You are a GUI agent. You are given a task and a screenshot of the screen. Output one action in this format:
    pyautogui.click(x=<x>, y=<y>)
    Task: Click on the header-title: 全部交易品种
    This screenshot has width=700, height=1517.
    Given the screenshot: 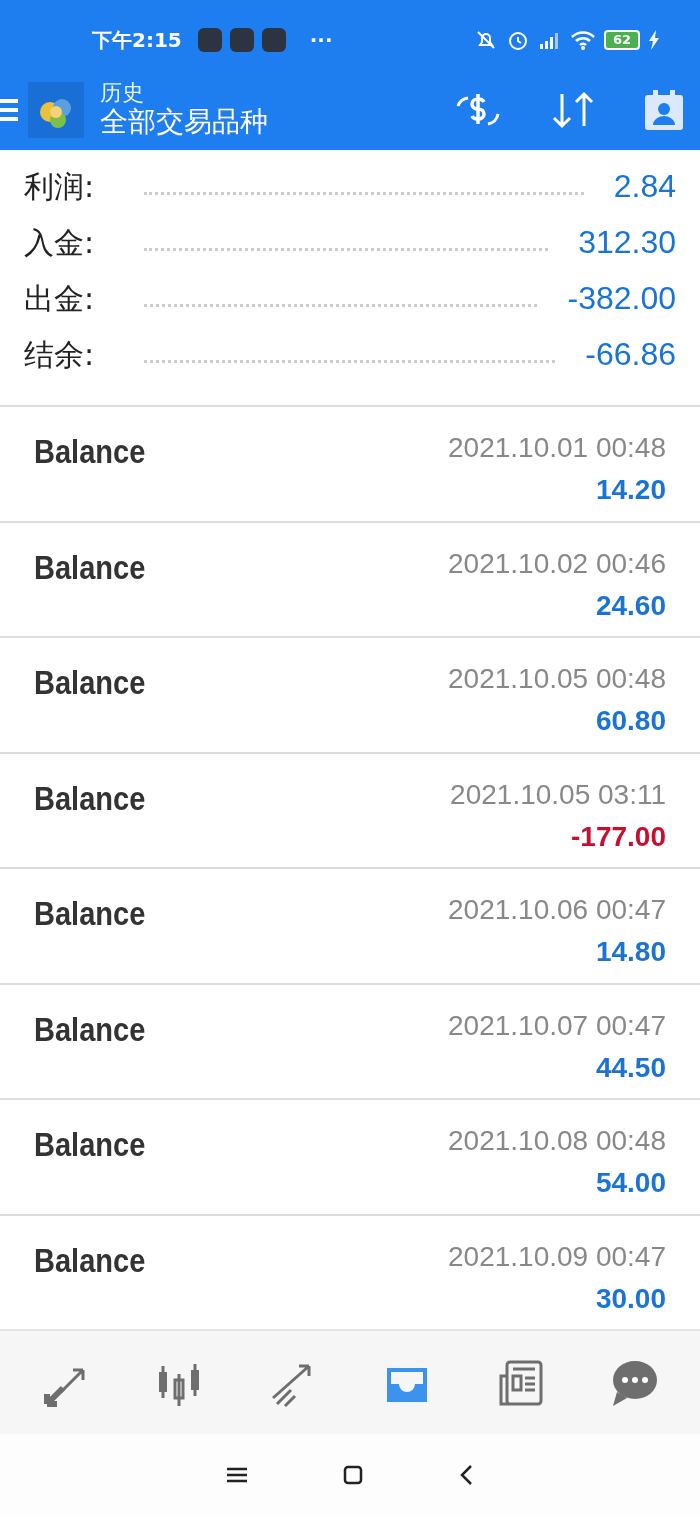 What is the action you would take?
    pyautogui.click(x=184, y=122)
    